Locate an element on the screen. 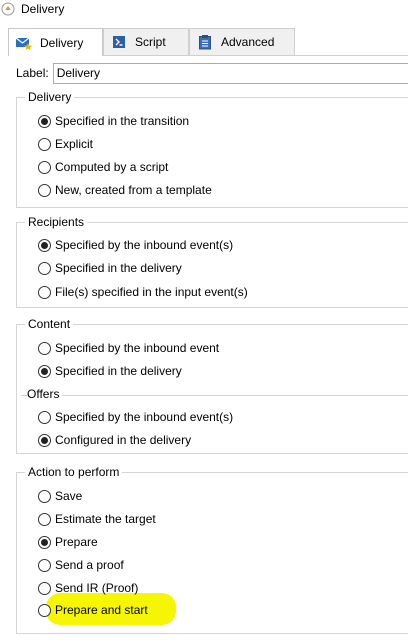 This screenshot has height=641, width=408. offers-title: Offers is located at coordinates (45, 394).